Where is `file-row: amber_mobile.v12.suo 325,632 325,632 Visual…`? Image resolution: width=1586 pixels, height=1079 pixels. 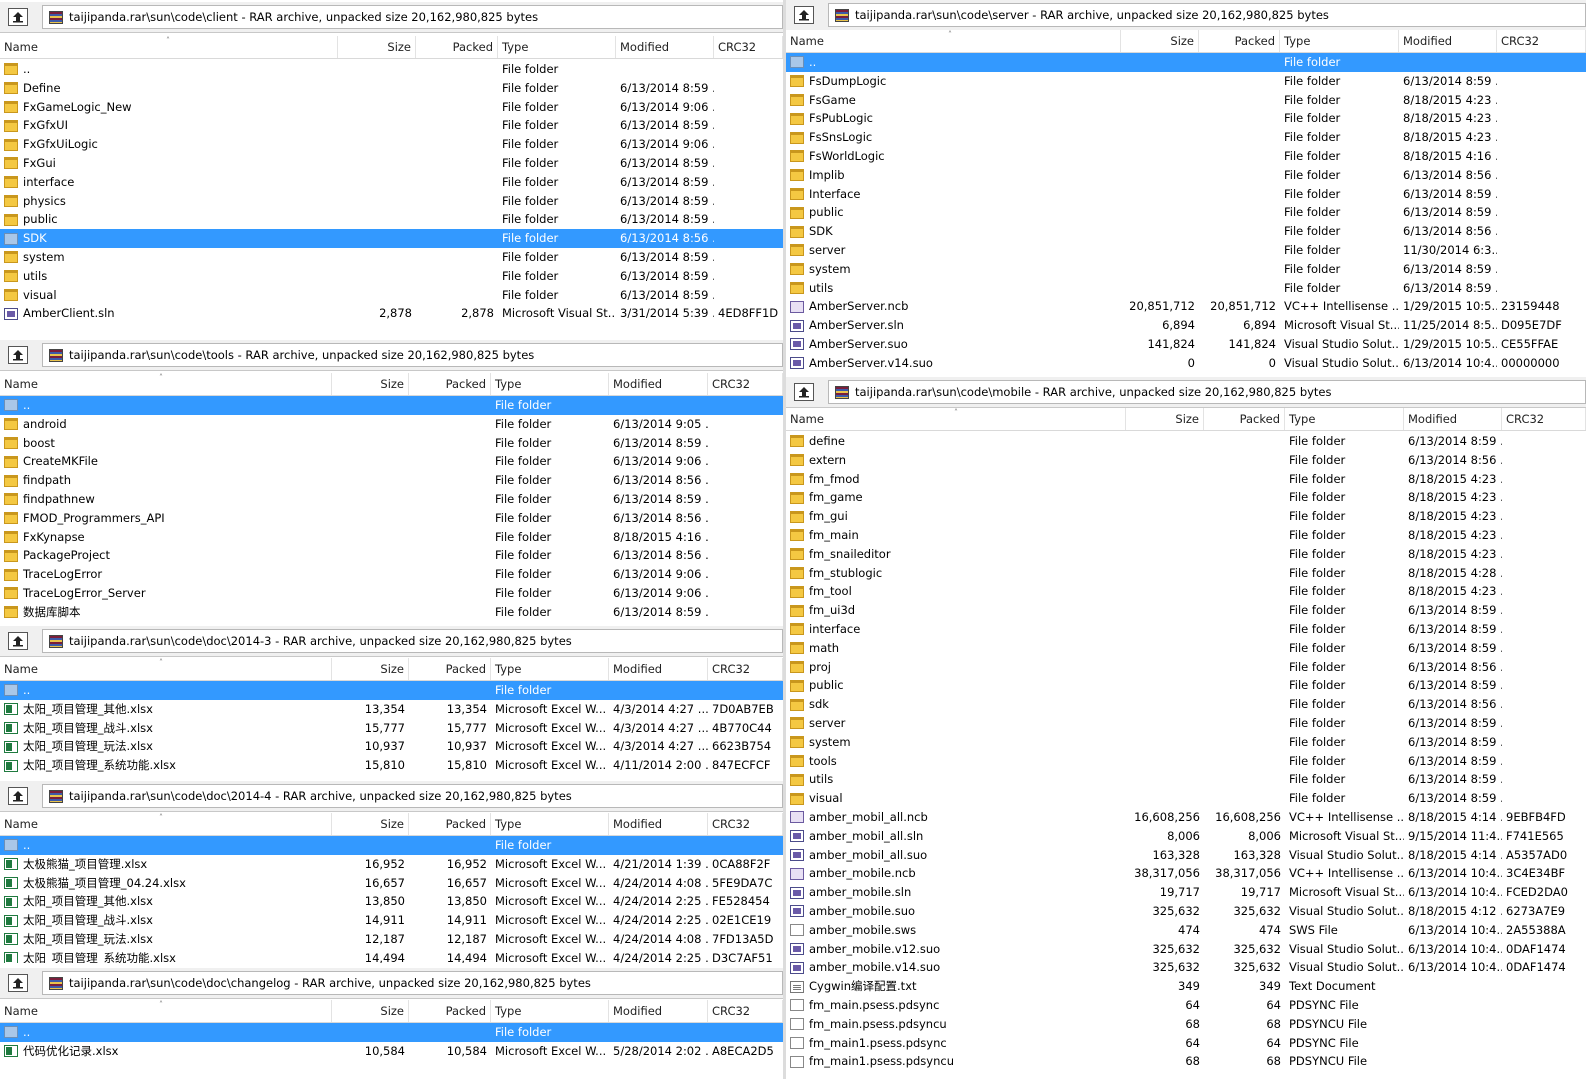 file-row: amber_mobile.v12.suo 325,632 325,632 Visual… is located at coordinates (1186, 949).